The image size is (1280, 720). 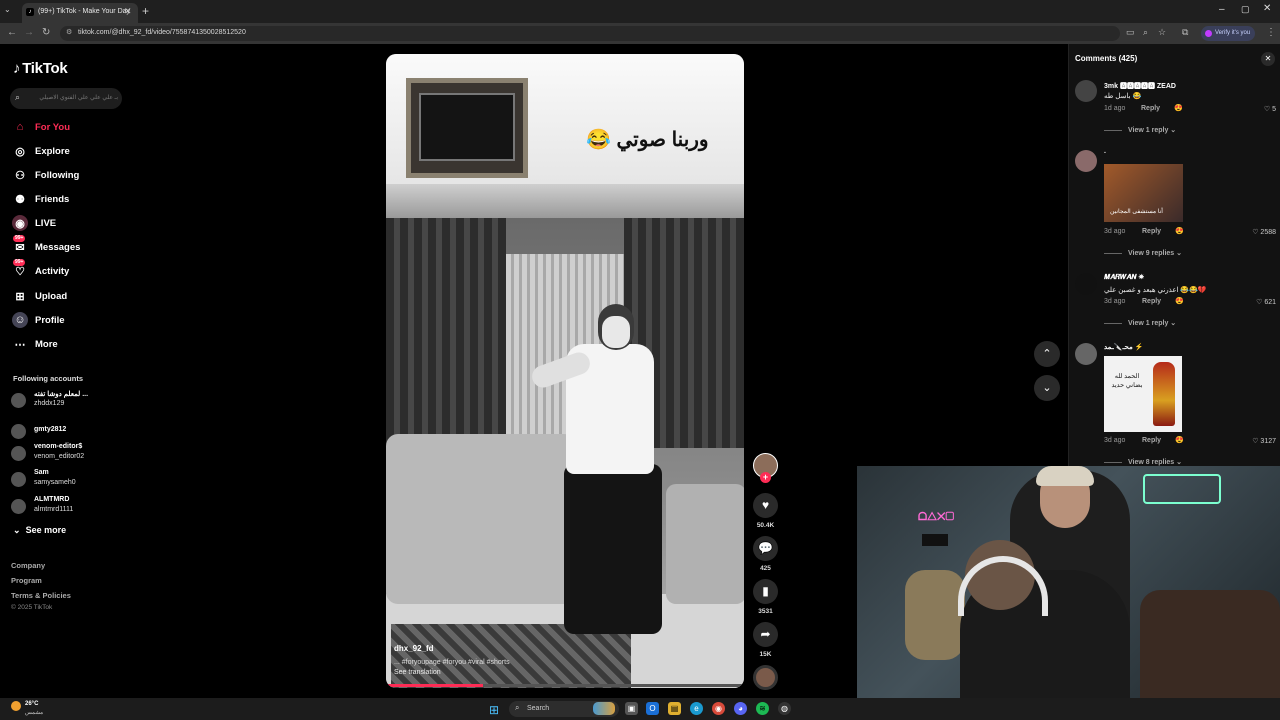 What do you see at coordinates (20, 296) in the screenshot?
I see `upload-icon: ⊞` at bounding box center [20, 296].